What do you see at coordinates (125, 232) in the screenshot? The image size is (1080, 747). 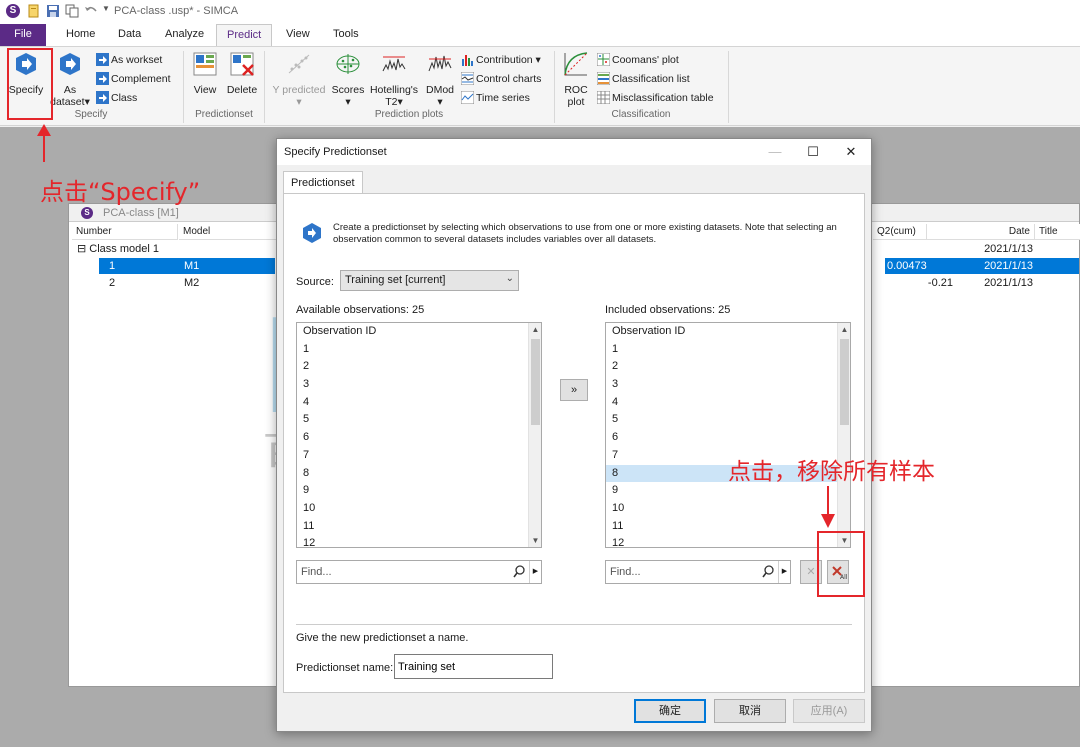 I see `column-header-number: Number` at bounding box center [125, 232].